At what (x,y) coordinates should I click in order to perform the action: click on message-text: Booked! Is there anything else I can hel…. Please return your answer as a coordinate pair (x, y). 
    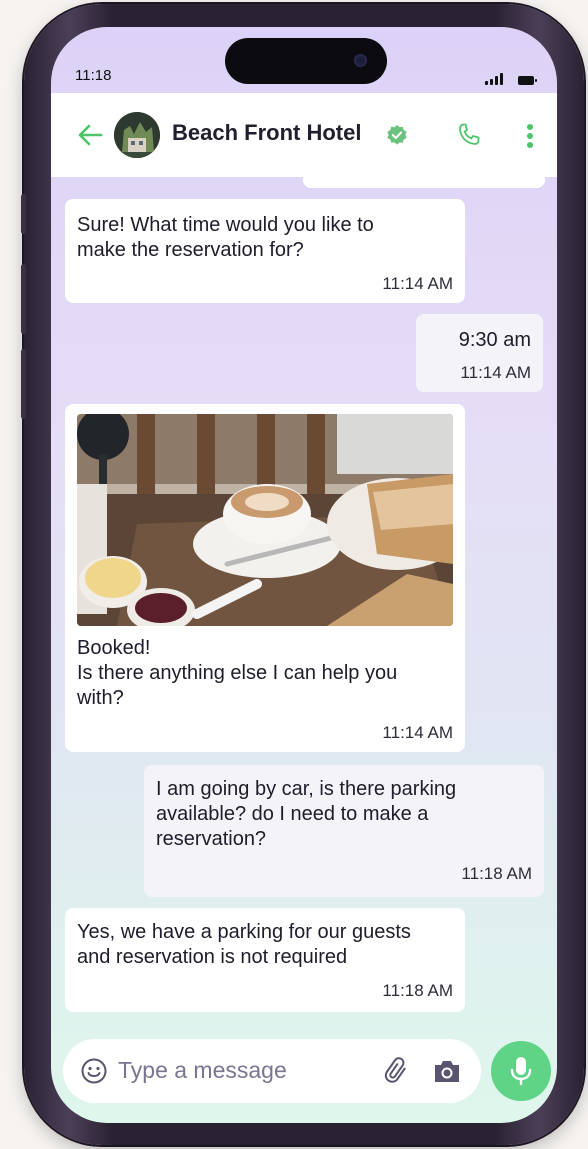
    Looking at the image, I should click on (237, 673).